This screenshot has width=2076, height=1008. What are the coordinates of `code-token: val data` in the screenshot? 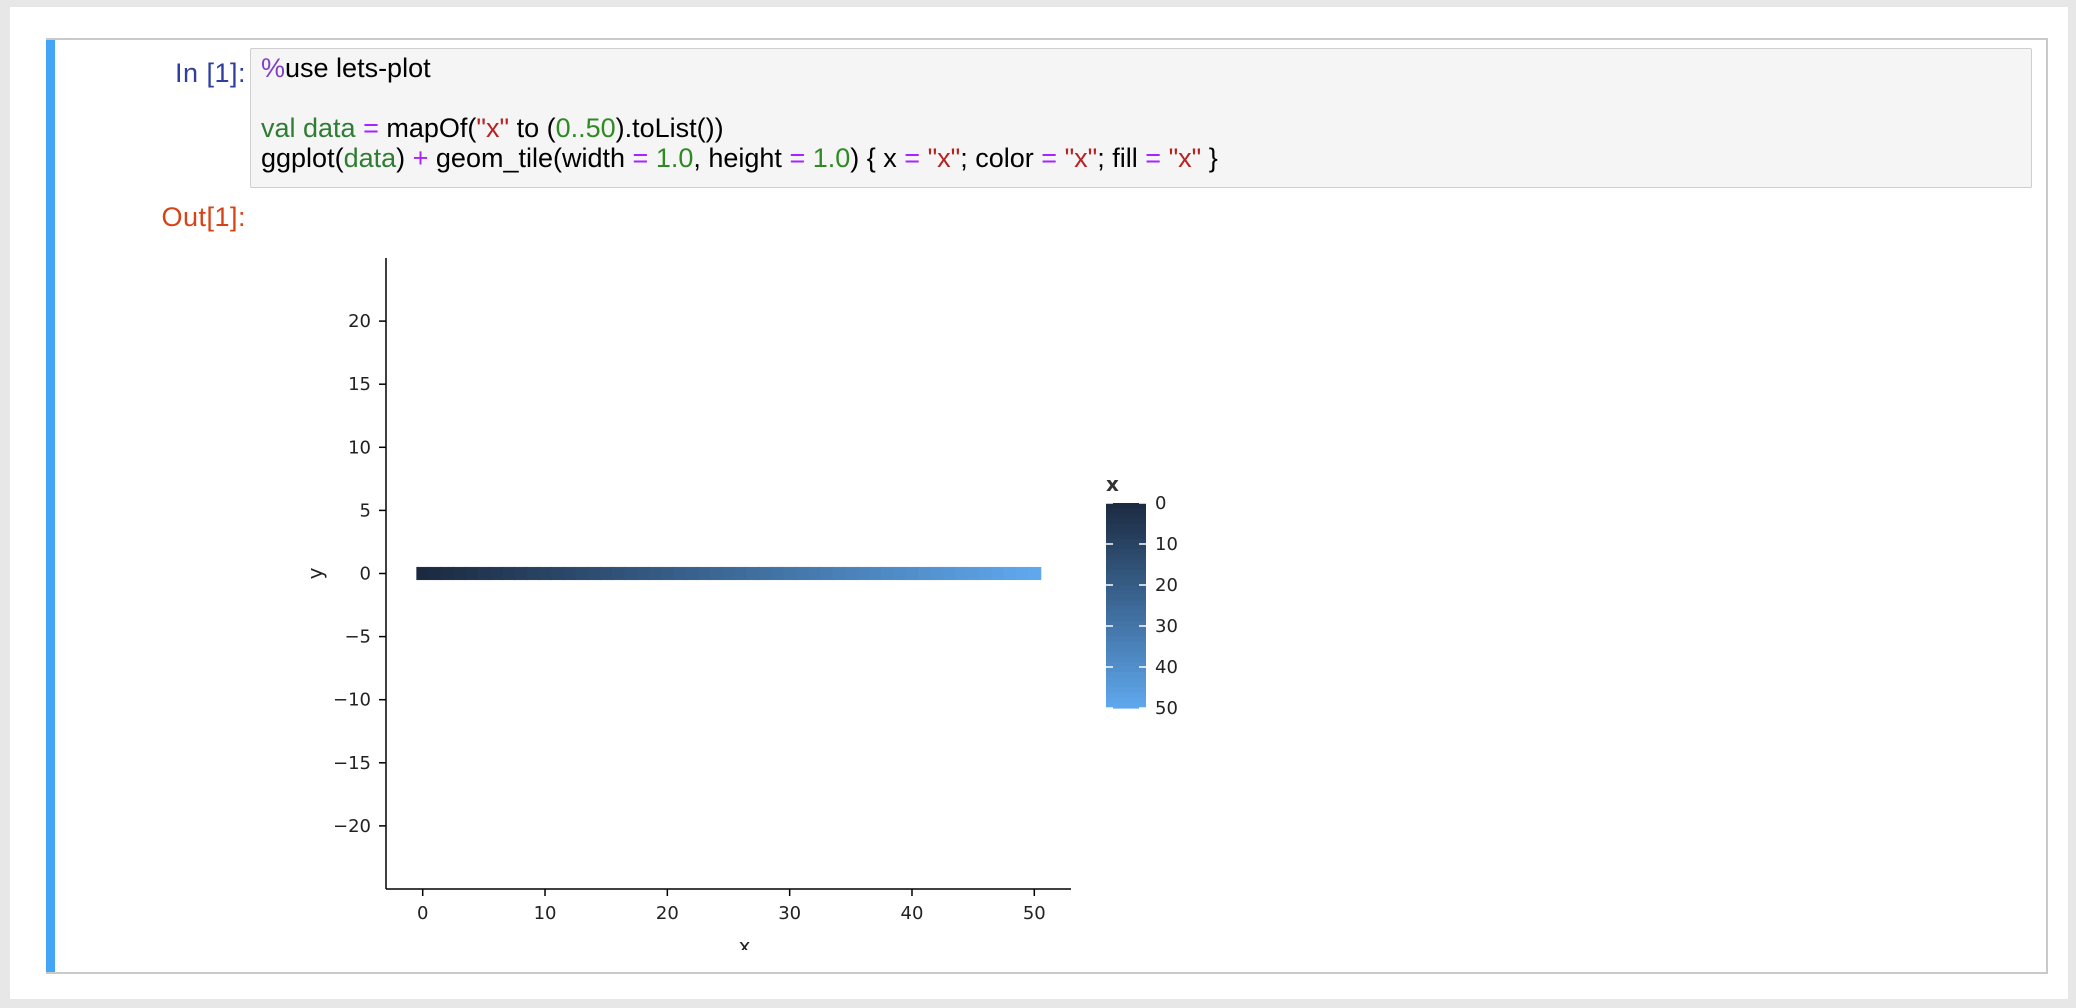 It's located at (308, 128).